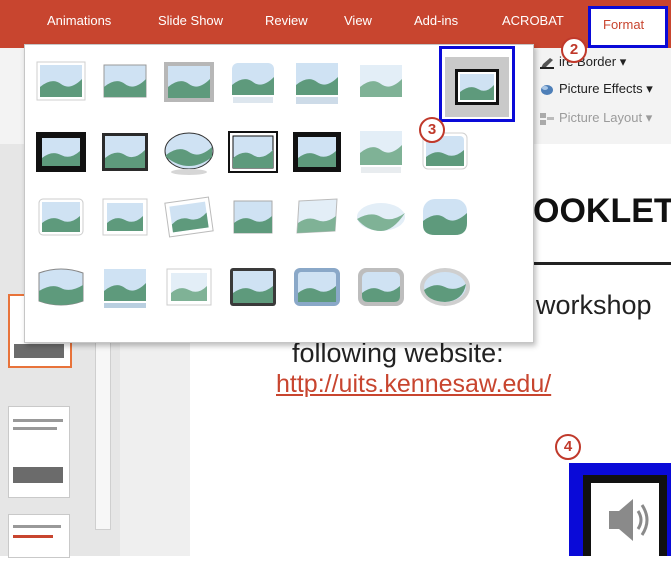 This screenshot has width=671, height=561. I want to click on title-underline, so click(595, 263).